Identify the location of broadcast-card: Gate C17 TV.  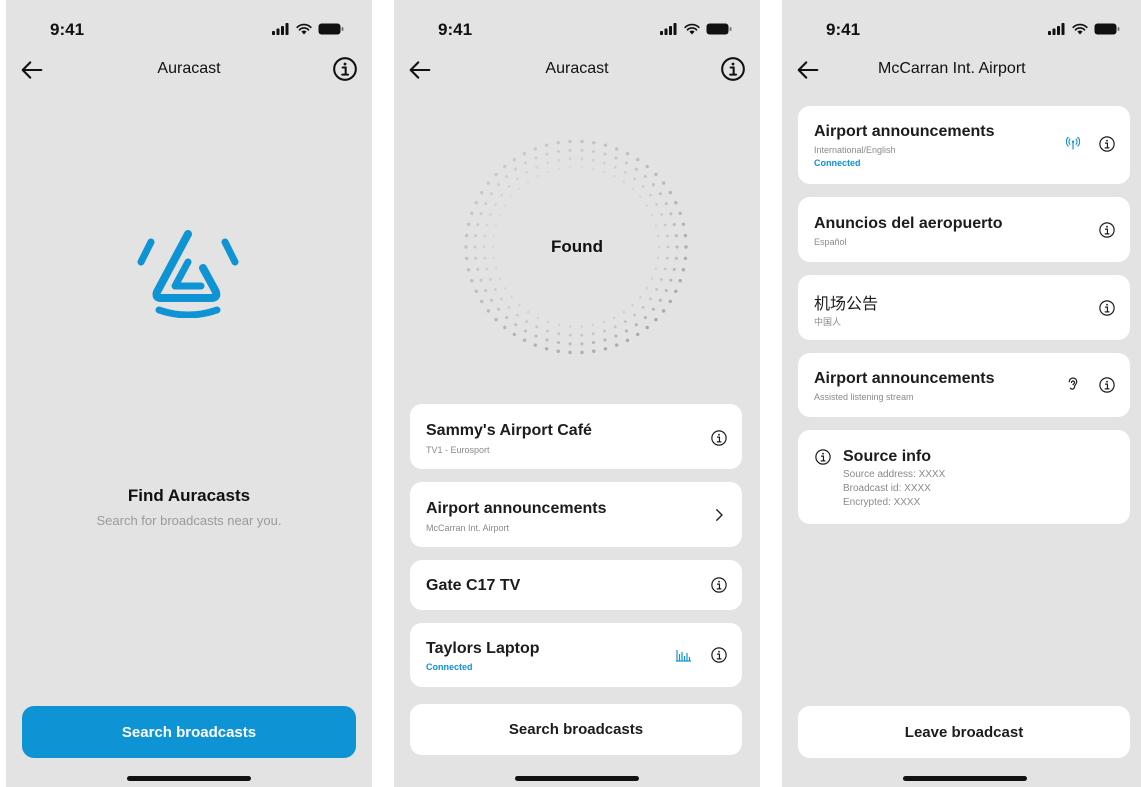
(576, 585).